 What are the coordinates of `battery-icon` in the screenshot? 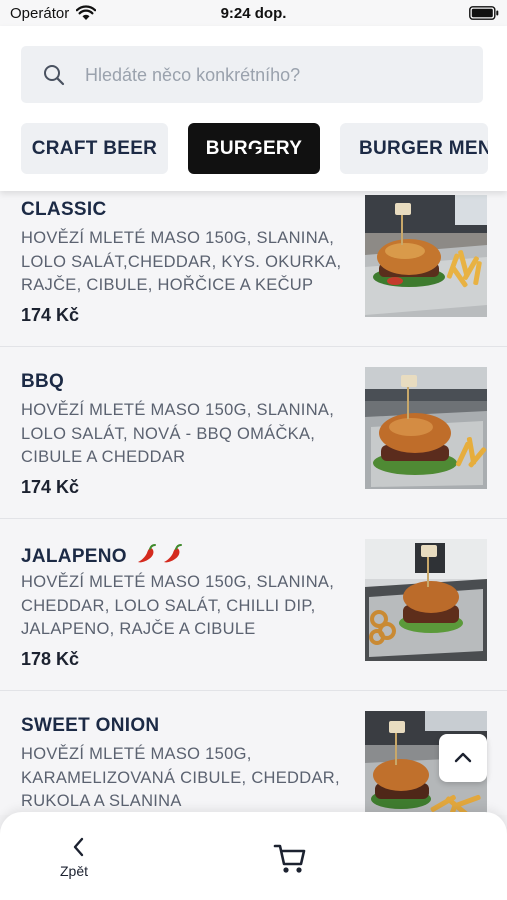 It's located at (484, 13).